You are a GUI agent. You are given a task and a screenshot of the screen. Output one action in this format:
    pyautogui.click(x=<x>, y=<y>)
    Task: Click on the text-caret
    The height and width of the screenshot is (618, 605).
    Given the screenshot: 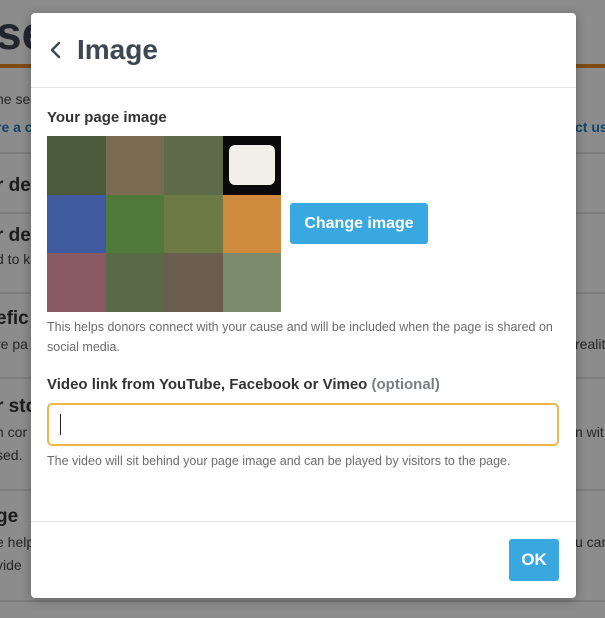 What is the action you would take?
    pyautogui.click(x=60, y=424)
    